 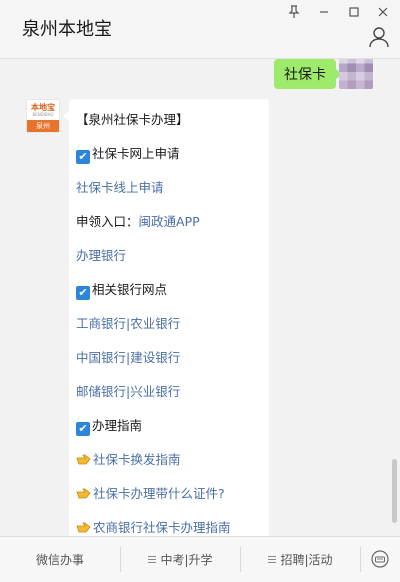 What do you see at coordinates (107, 221) in the screenshot?
I see `entrance-label: 申领入口：` at bounding box center [107, 221].